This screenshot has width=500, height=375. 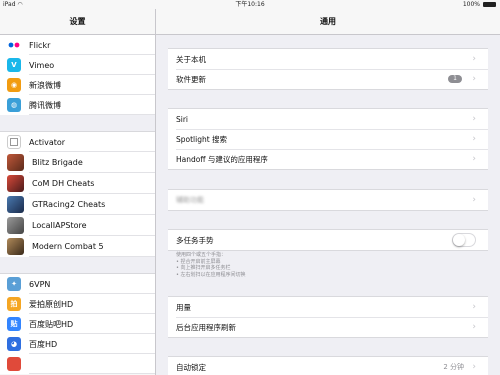 I want to click on vpn-icon: ✦, so click(x=14, y=284).